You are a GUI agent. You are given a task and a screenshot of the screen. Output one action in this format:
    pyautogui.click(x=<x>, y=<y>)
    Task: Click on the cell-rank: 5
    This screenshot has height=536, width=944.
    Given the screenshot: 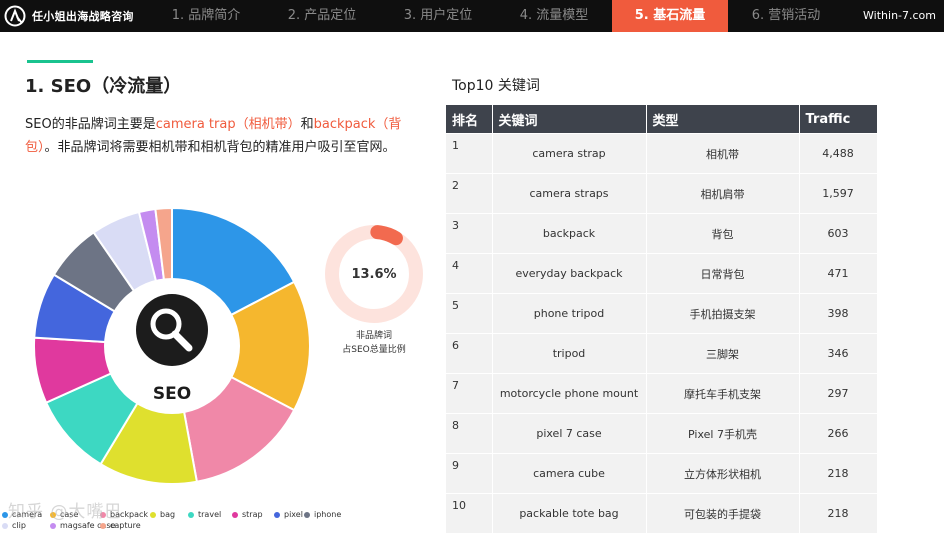 What is the action you would take?
    pyautogui.click(x=469, y=313)
    